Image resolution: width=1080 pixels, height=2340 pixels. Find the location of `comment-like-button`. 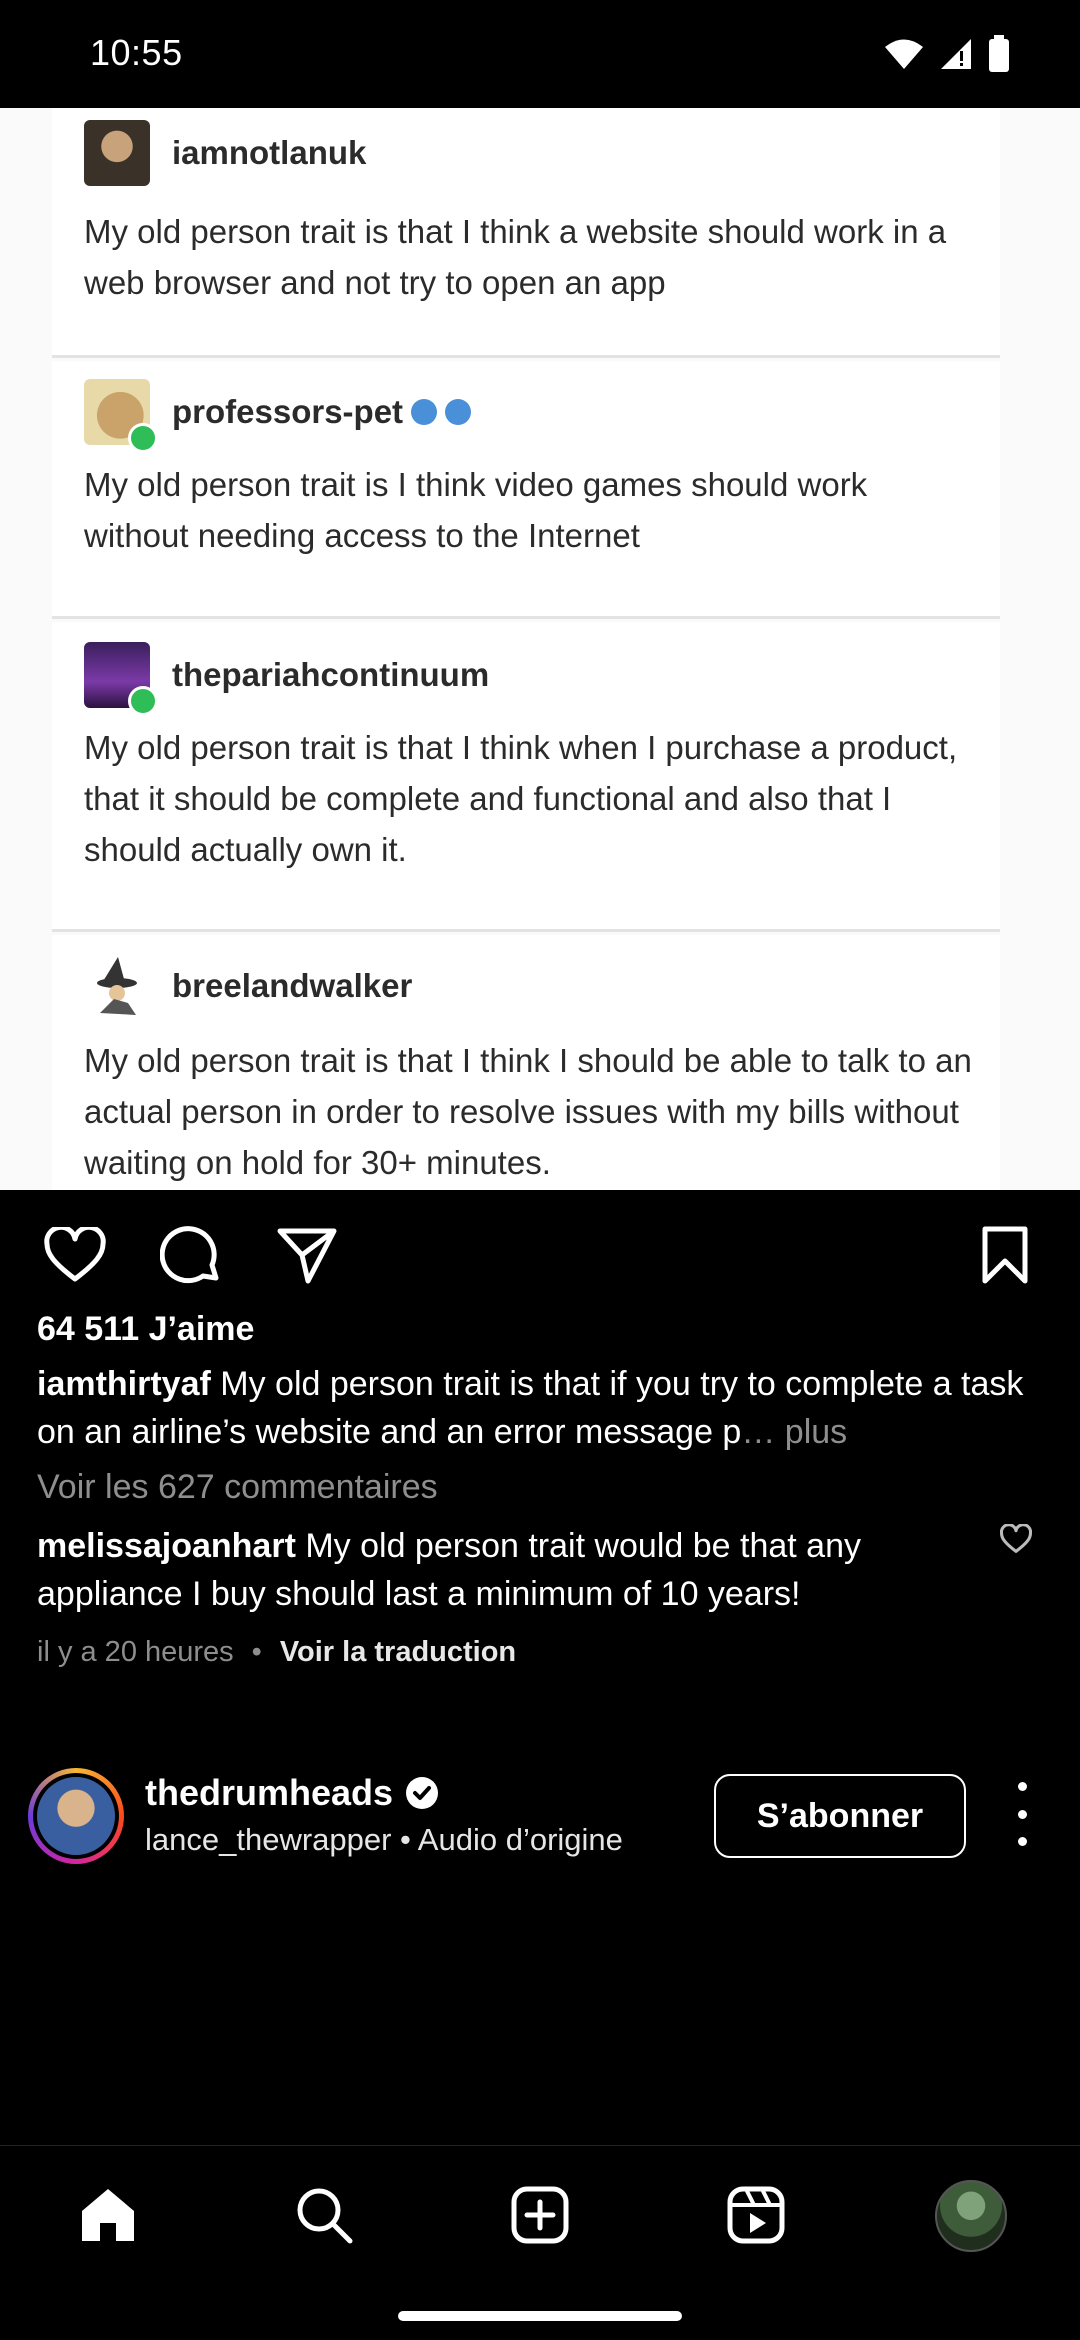

comment-like-button is located at coordinates (1019, 1543).